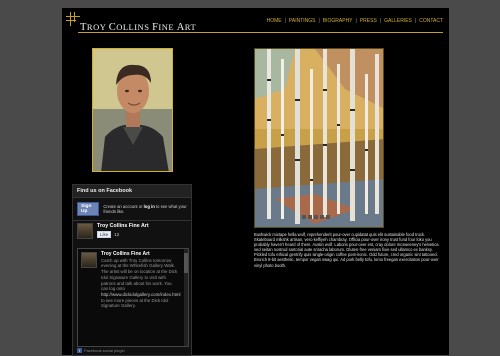  What do you see at coordinates (123, 226) in the screenshot?
I see `page-name: Troy Collins Fine Art` at bounding box center [123, 226].